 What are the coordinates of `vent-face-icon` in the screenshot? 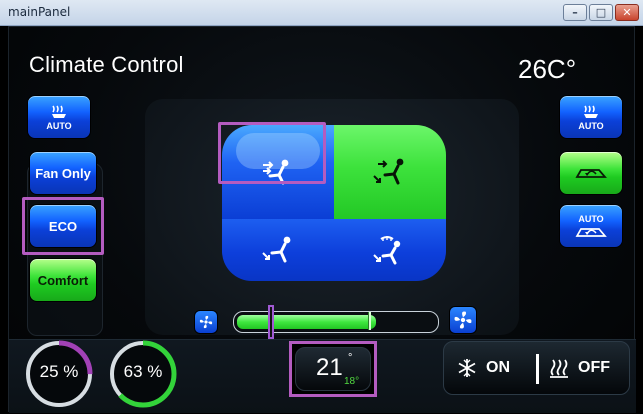 It's located at (276, 172).